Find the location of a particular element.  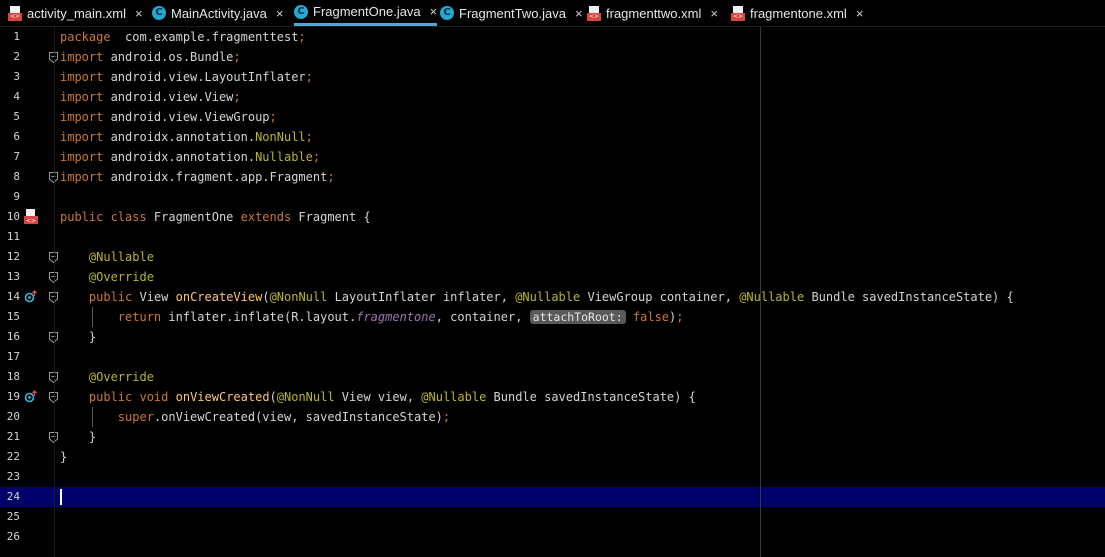

code-token: package is located at coordinates (85, 37).